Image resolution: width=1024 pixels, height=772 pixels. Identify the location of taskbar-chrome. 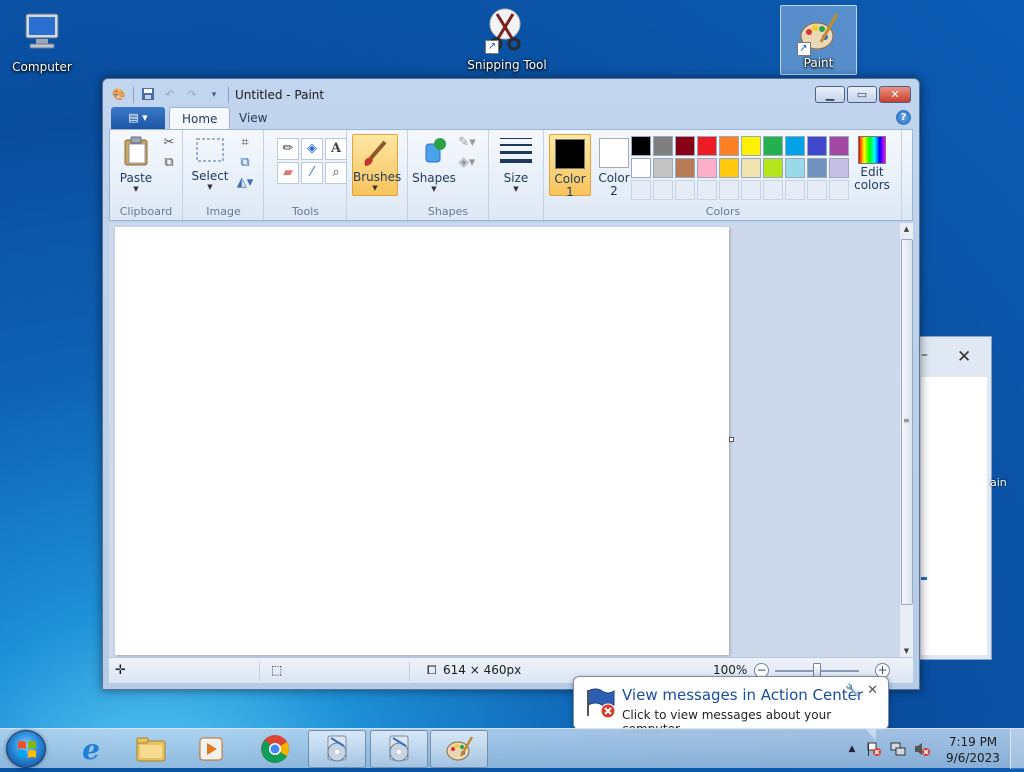
(275, 749).